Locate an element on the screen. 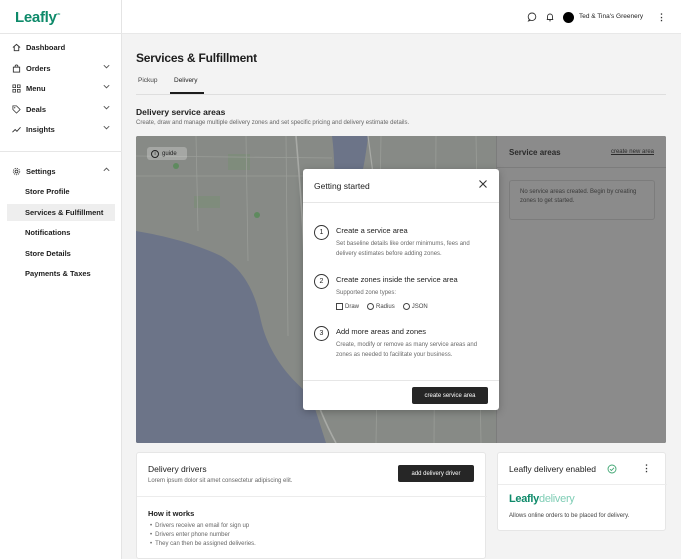 Image resolution: width=681 pixels, height=559 pixels. chat-icon is located at coordinates (532, 17).